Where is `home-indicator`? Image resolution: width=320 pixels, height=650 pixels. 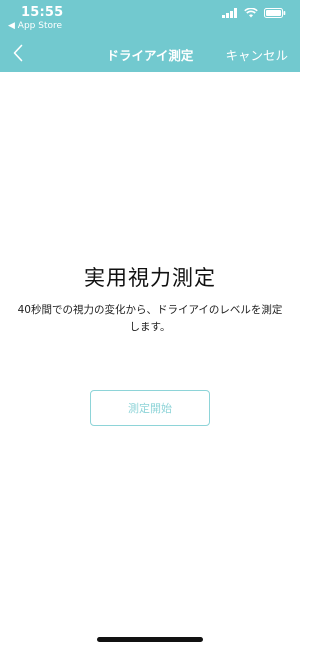
home-indicator is located at coordinates (150, 639).